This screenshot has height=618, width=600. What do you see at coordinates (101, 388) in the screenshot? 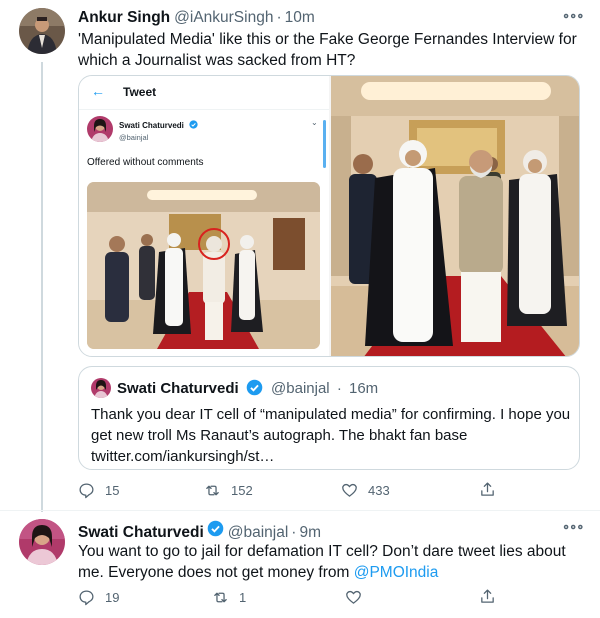
I see `quoted-author-avatar` at bounding box center [101, 388].